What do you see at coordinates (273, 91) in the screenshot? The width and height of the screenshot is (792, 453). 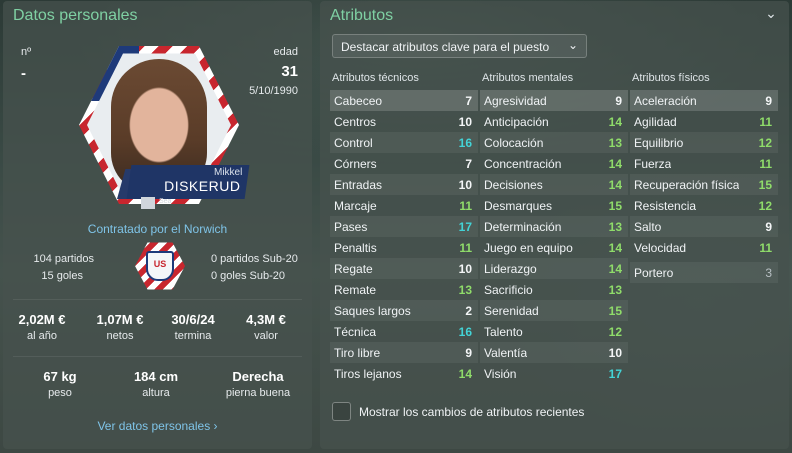 I see `birthdate: 5/10/1990` at bounding box center [273, 91].